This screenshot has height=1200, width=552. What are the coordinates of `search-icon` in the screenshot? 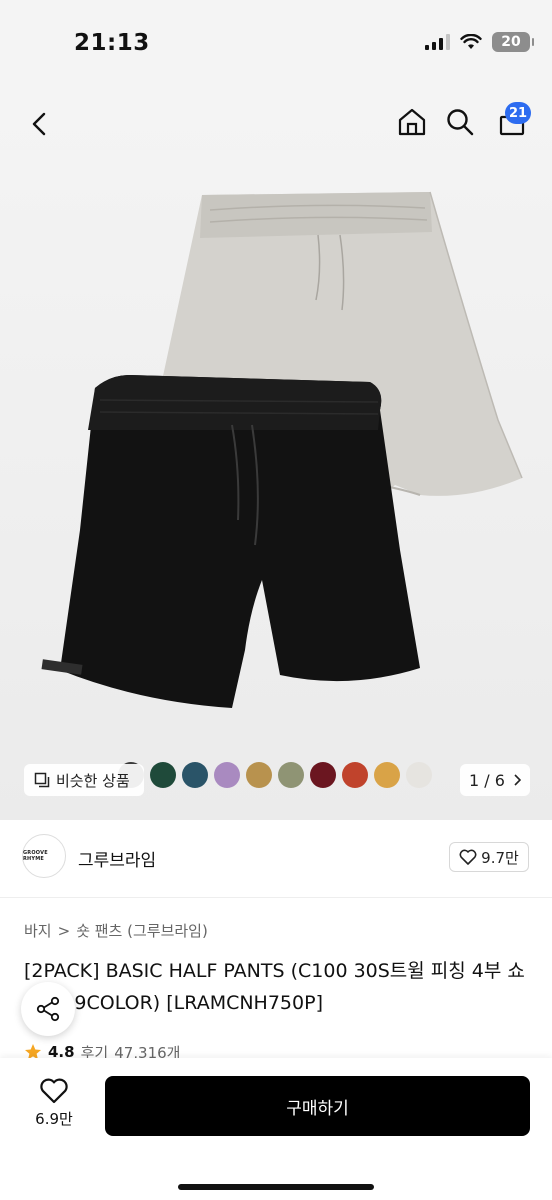 It's located at (460, 122).